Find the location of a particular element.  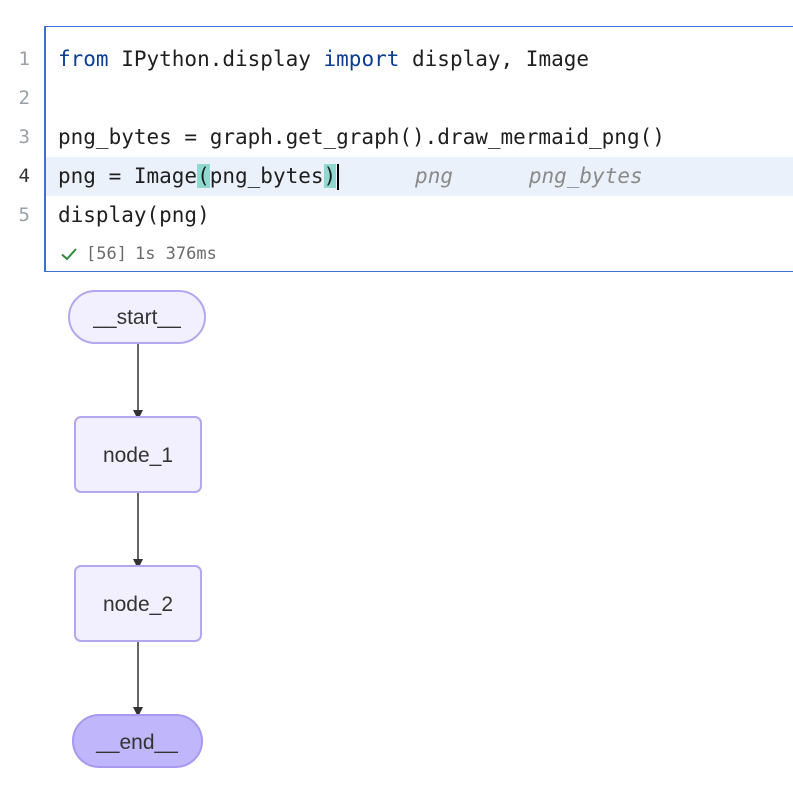

execution-duration: 1s 376ms is located at coordinates (175, 254).